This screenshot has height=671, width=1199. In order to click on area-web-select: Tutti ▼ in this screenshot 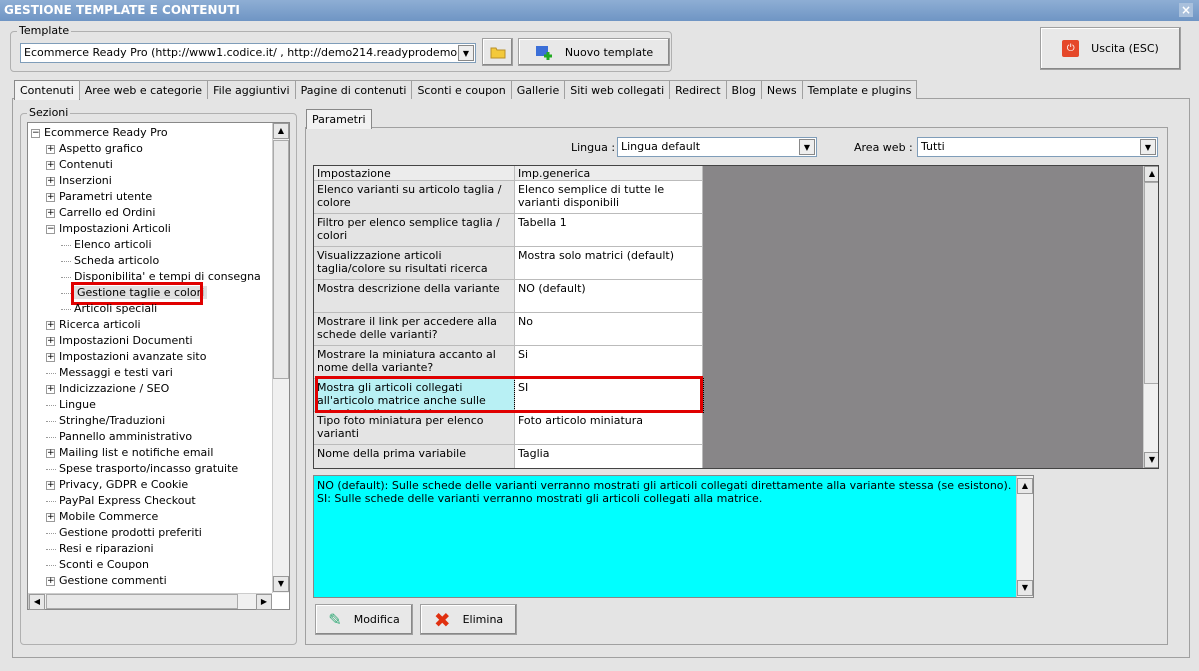, I will do `click(1037, 147)`.